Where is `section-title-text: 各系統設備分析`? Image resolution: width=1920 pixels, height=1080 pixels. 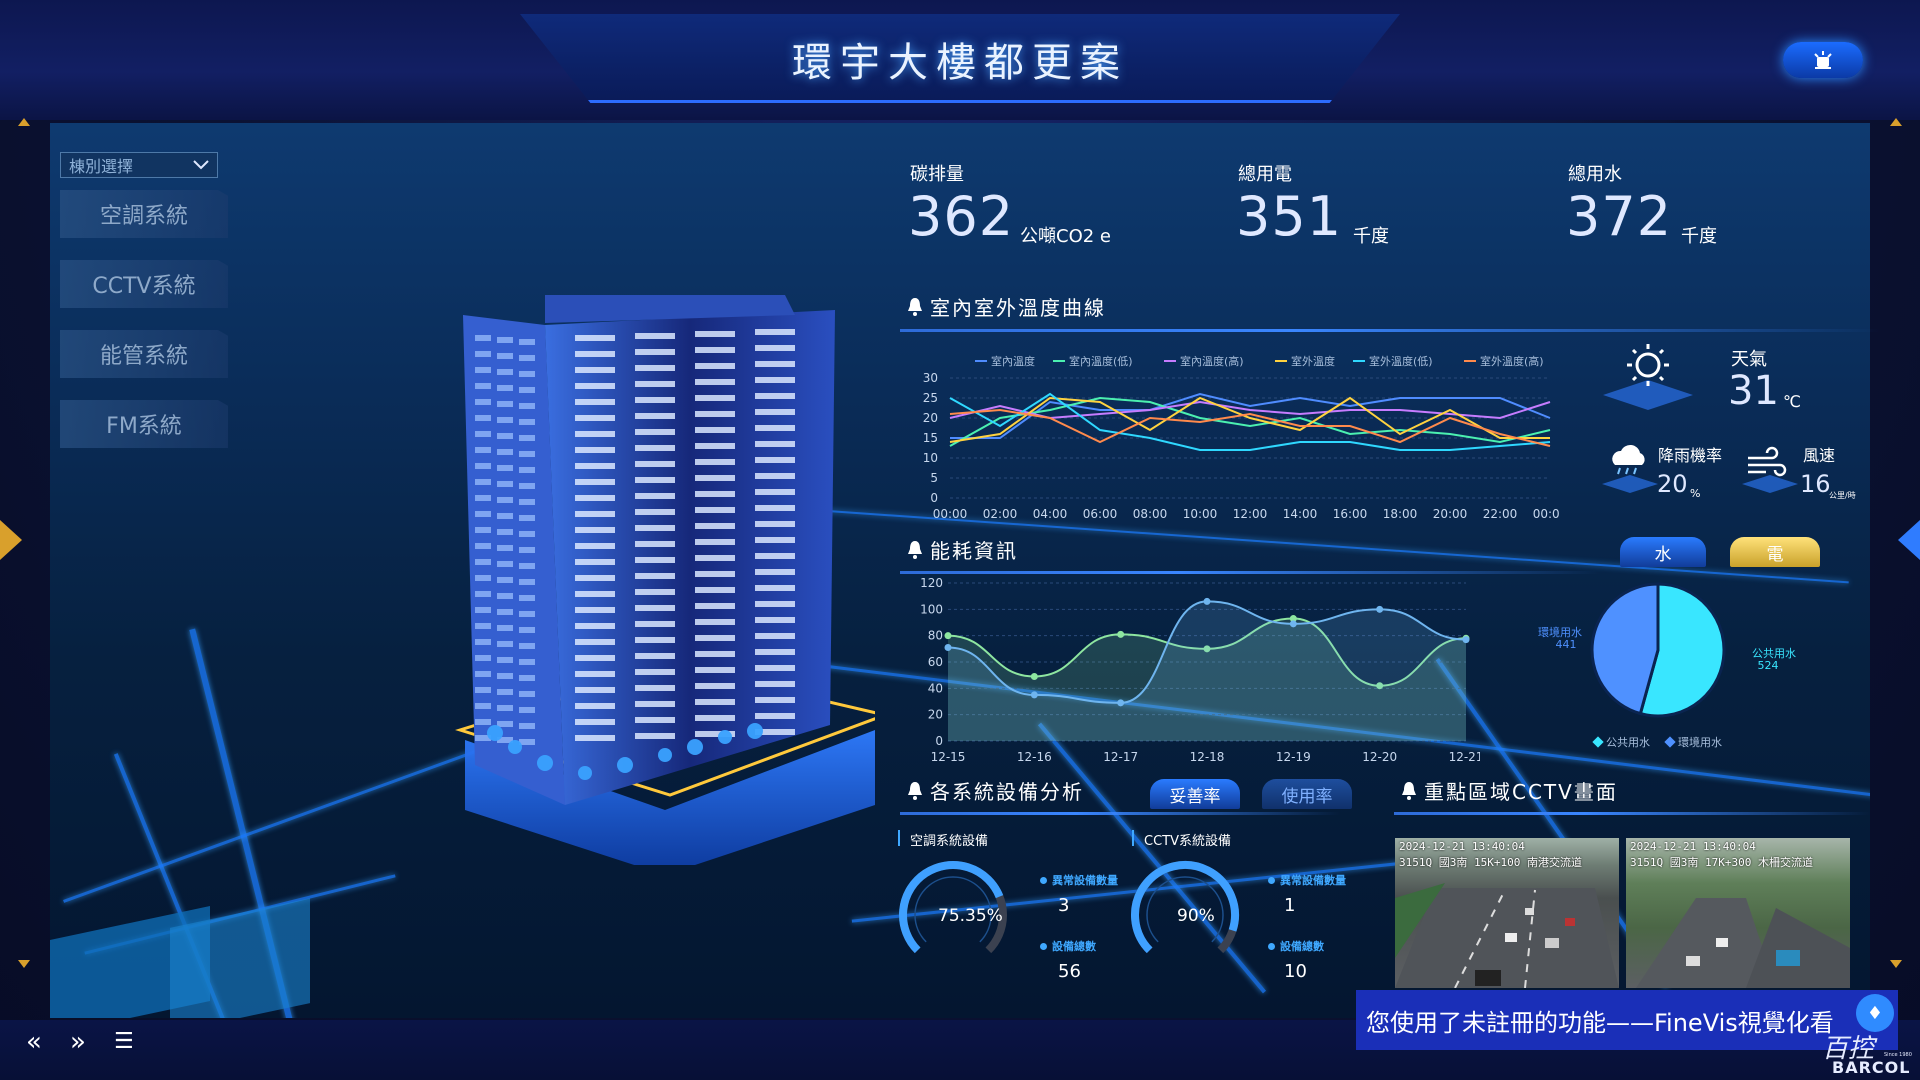
section-title-text: 各系統設備分析 is located at coordinates (1007, 792).